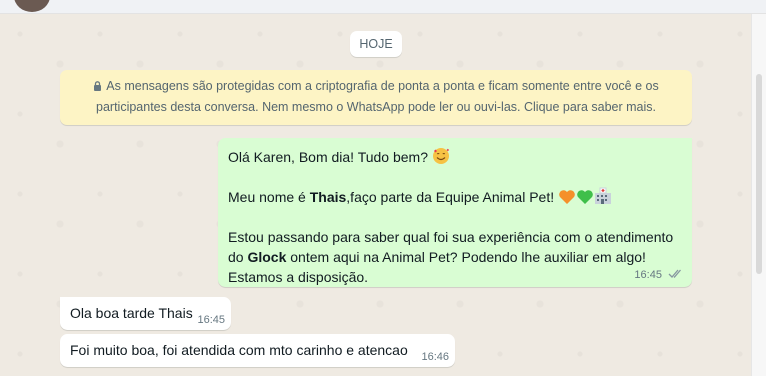  Describe the element at coordinates (267, 257) in the screenshot. I see `message-bold-pet-name: Glock` at that location.